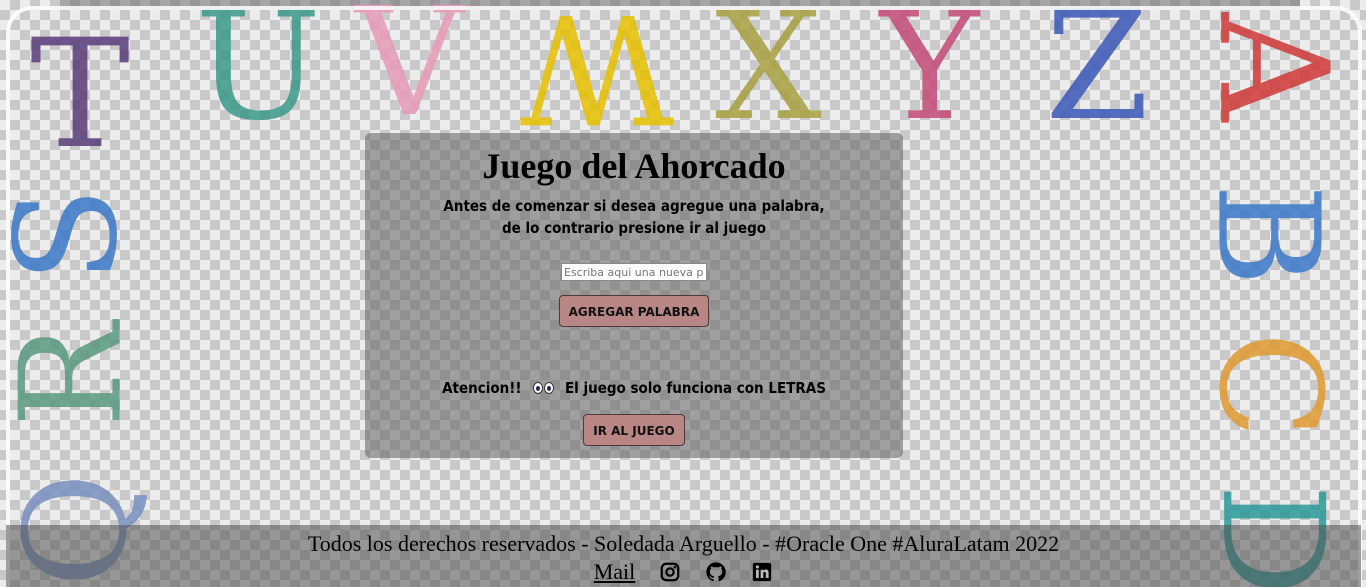 This screenshot has width=1366, height=587. What do you see at coordinates (634, 166) in the screenshot?
I see `page-title: Juego del Ahorcado` at bounding box center [634, 166].